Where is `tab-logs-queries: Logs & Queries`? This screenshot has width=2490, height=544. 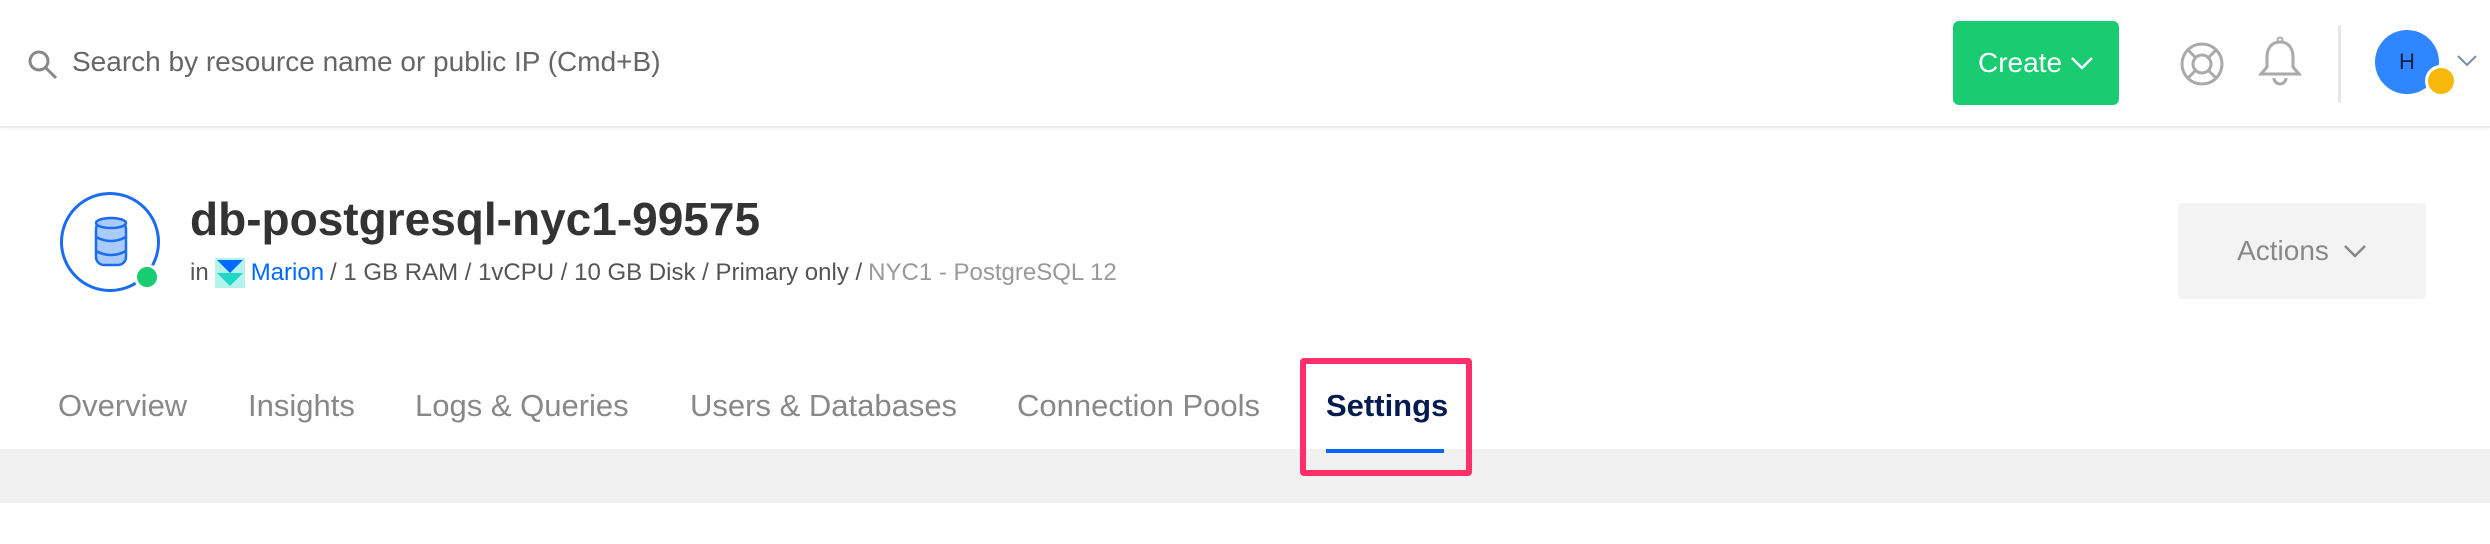
tab-logs-queries: Logs & Queries is located at coordinates (522, 406).